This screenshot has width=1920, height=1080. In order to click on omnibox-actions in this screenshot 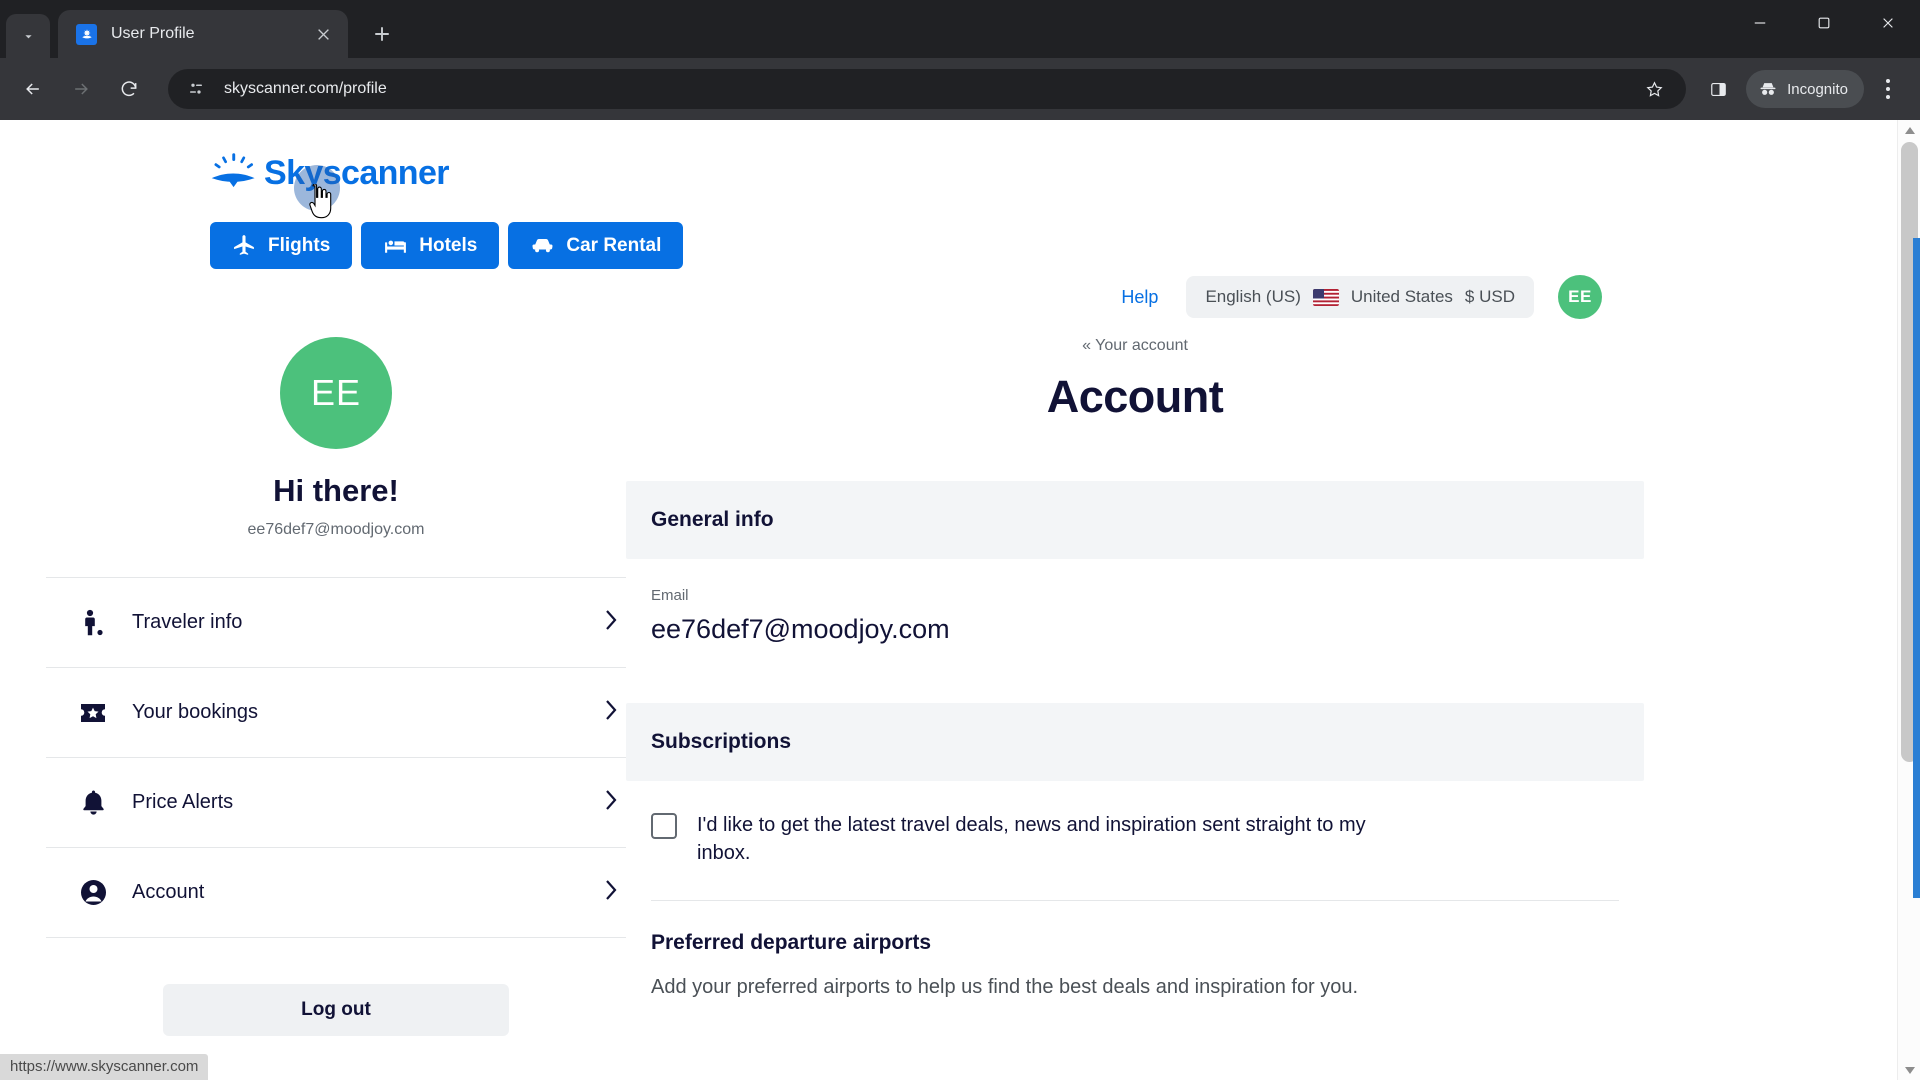, I will do `click(1652, 89)`.